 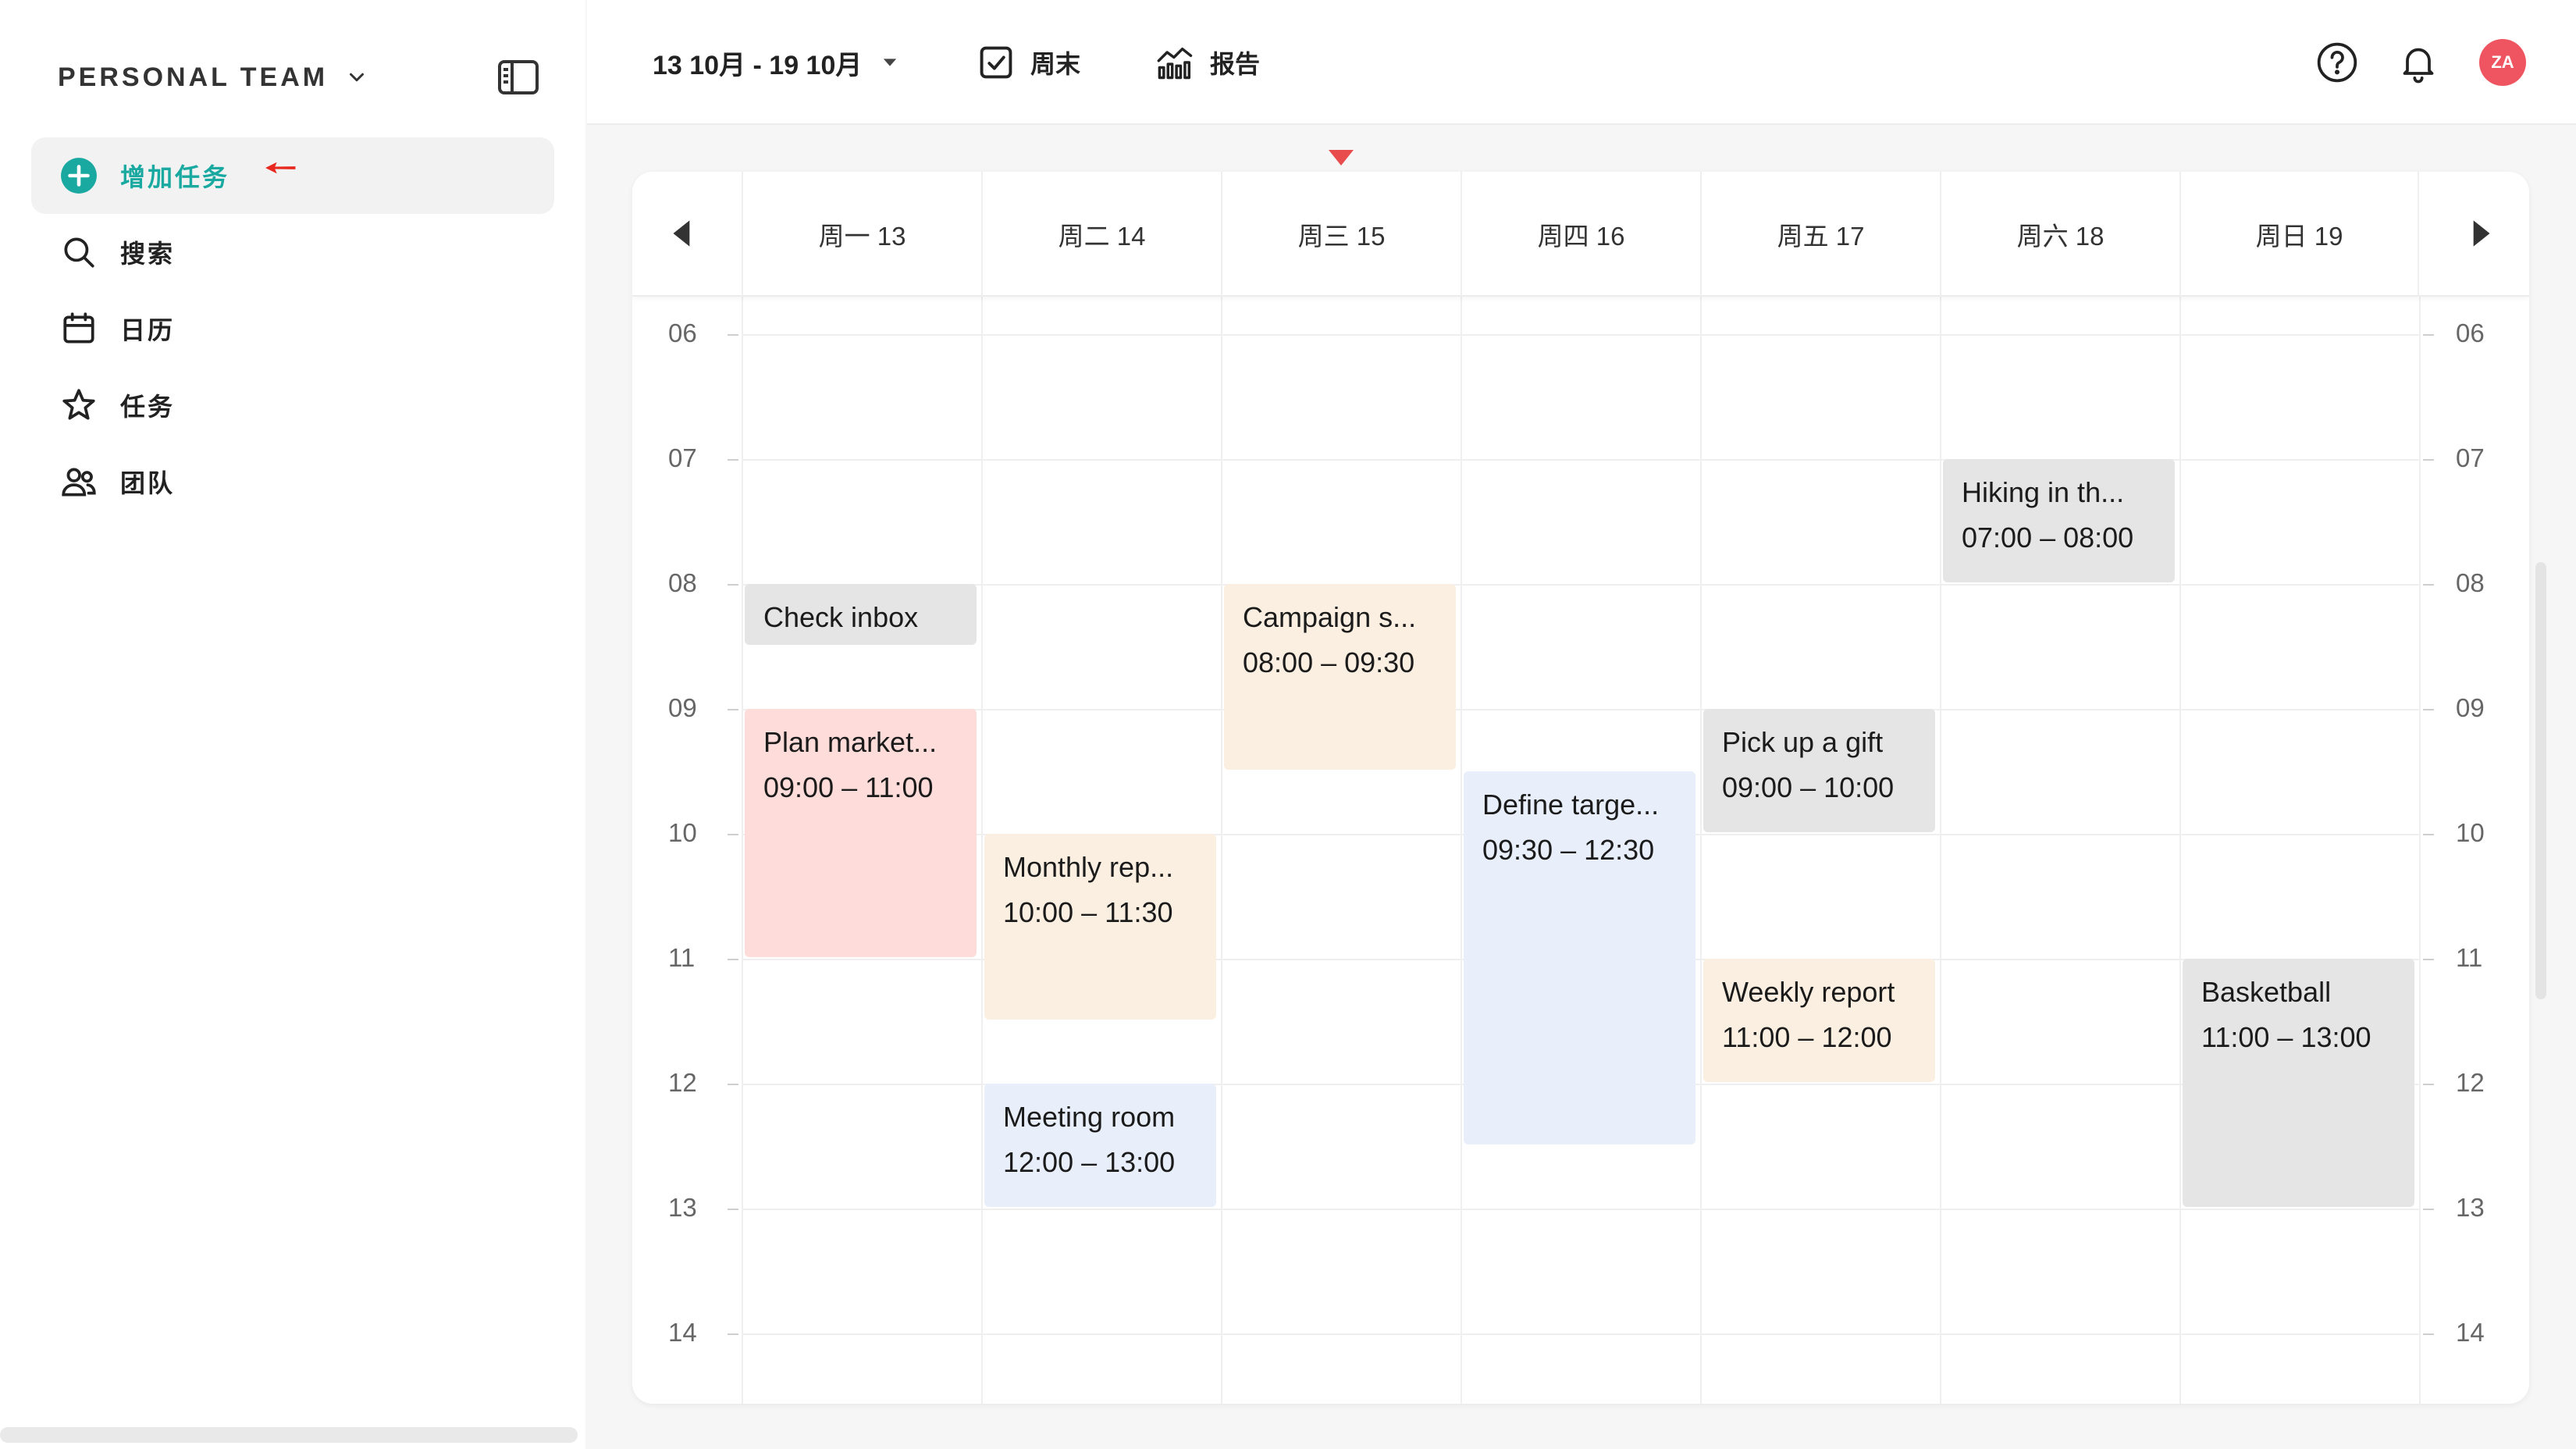 I want to click on report-label: 报告, so click(x=1235, y=64).